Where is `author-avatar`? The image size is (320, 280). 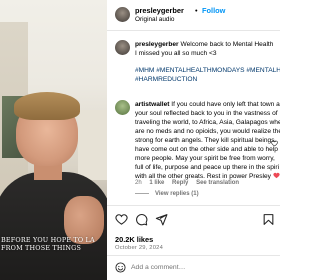
author-avatar is located at coordinates (122, 14).